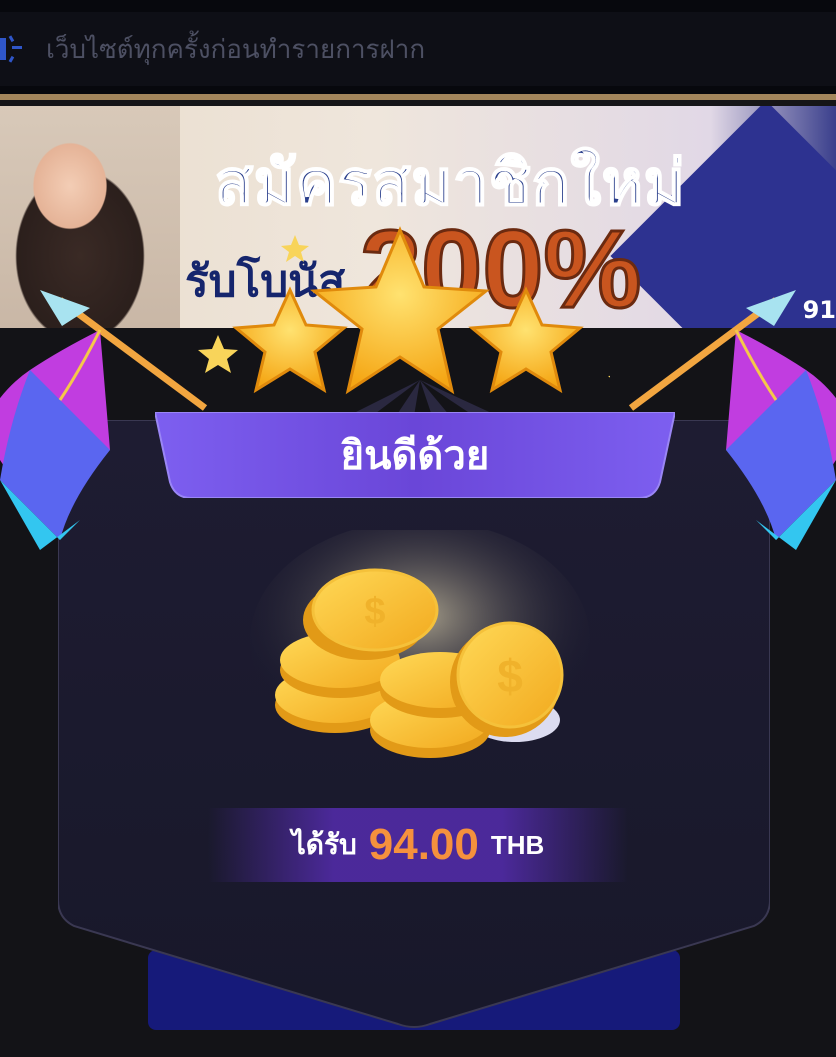  What do you see at coordinates (420, 645) in the screenshot?
I see `gold-coins-icon: $ $` at bounding box center [420, 645].